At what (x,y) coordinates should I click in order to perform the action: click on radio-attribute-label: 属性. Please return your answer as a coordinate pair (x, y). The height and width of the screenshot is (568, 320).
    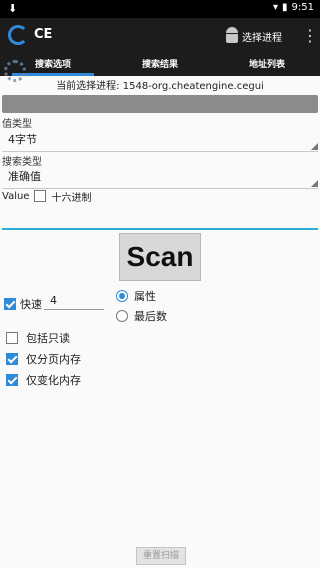
    Looking at the image, I should click on (145, 296).